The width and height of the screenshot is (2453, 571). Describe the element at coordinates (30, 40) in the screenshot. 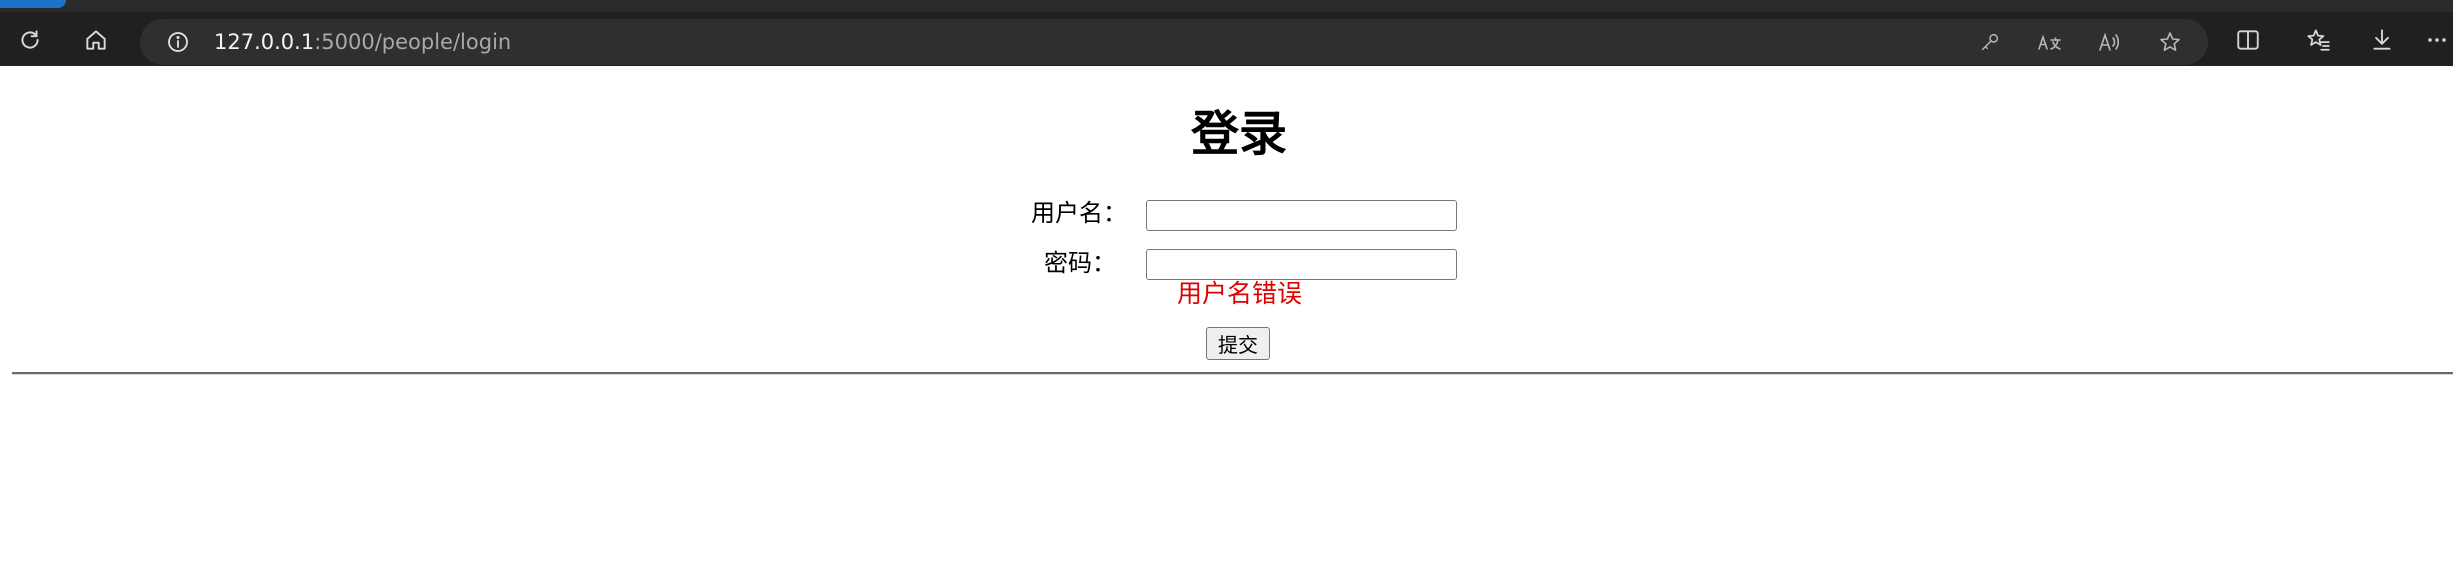

I see `refresh-icon` at that location.